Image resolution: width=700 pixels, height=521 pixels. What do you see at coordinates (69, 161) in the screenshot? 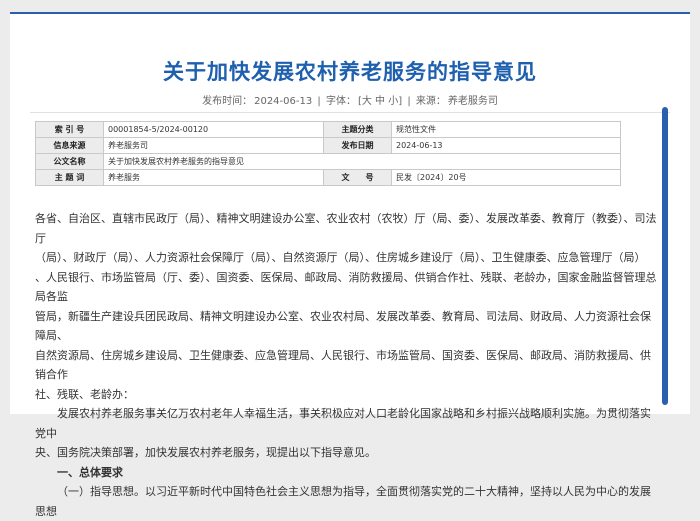
I see `doc-title-label: 公文名称` at bounding box center [69, 161].